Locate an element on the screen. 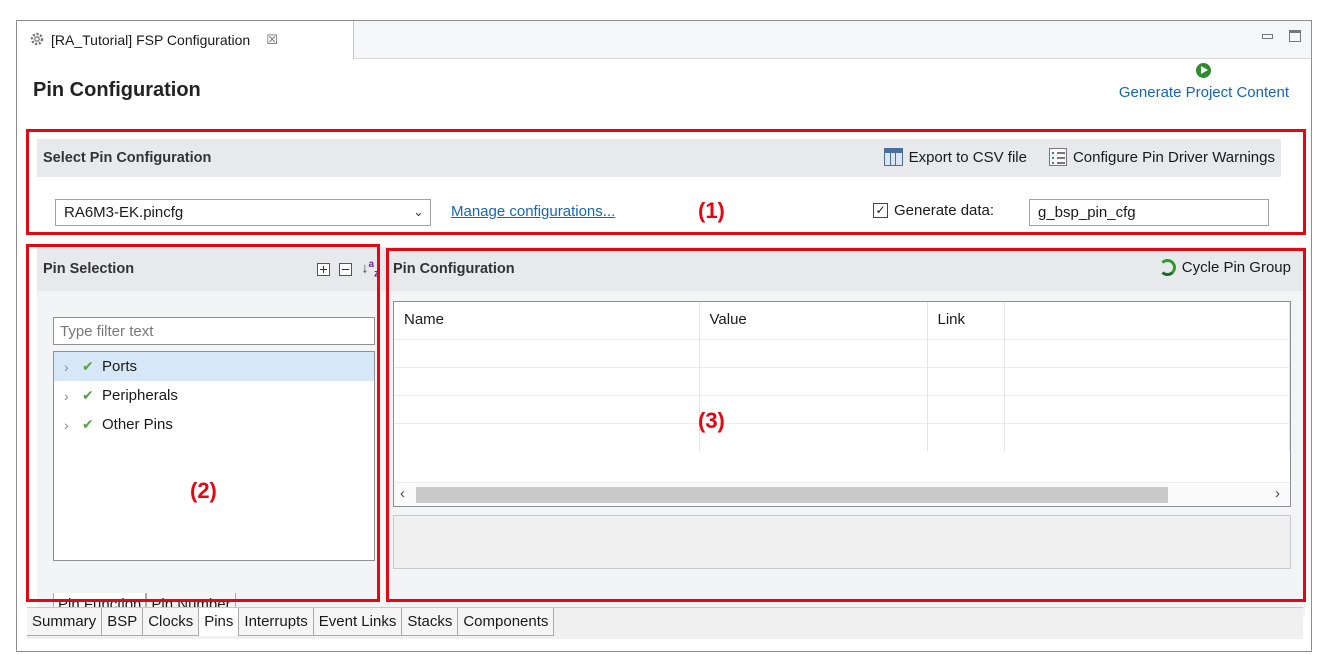 The height and width of the screenshot is (655, 1328). tab-stacks: Stacks is located at coordinates (430, 622).